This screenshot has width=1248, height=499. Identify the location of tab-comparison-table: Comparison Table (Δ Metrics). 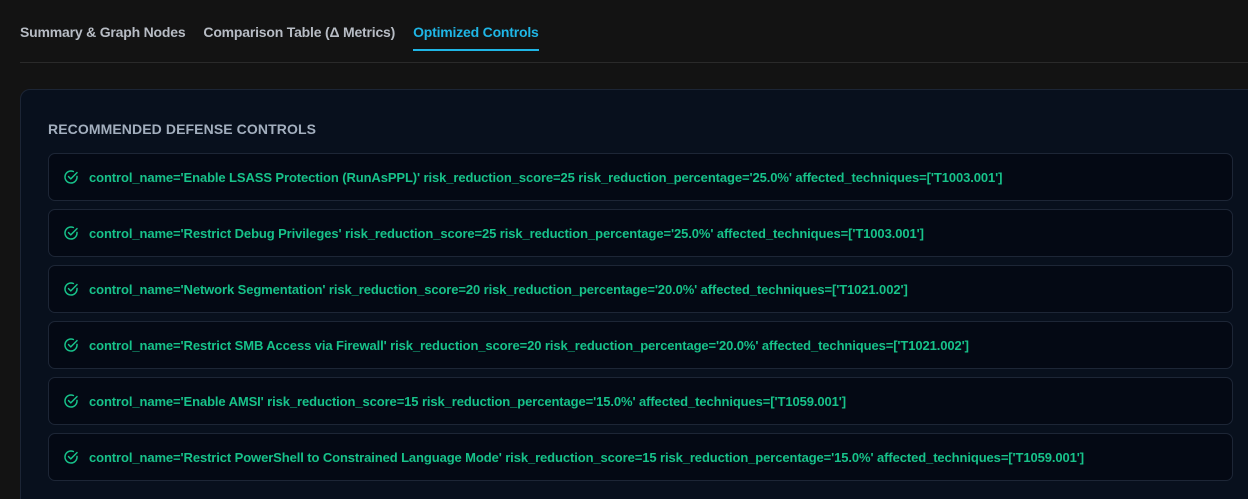
(299, 37).